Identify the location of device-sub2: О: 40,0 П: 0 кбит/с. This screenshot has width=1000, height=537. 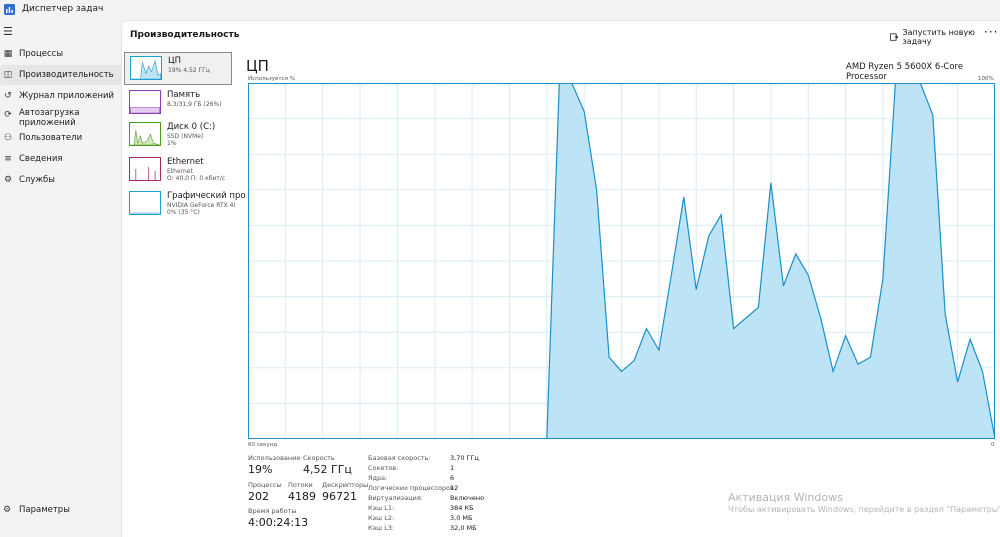
(196, 178).